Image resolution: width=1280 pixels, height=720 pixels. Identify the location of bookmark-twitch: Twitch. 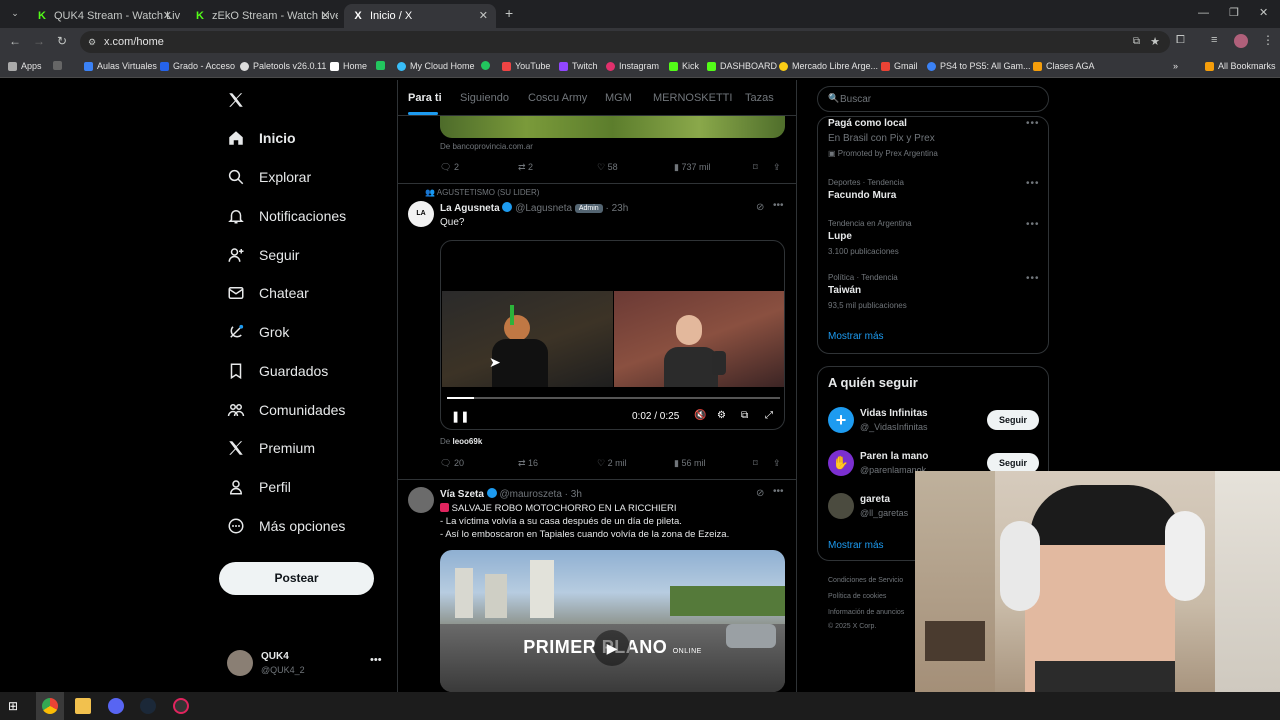
(578, 66).